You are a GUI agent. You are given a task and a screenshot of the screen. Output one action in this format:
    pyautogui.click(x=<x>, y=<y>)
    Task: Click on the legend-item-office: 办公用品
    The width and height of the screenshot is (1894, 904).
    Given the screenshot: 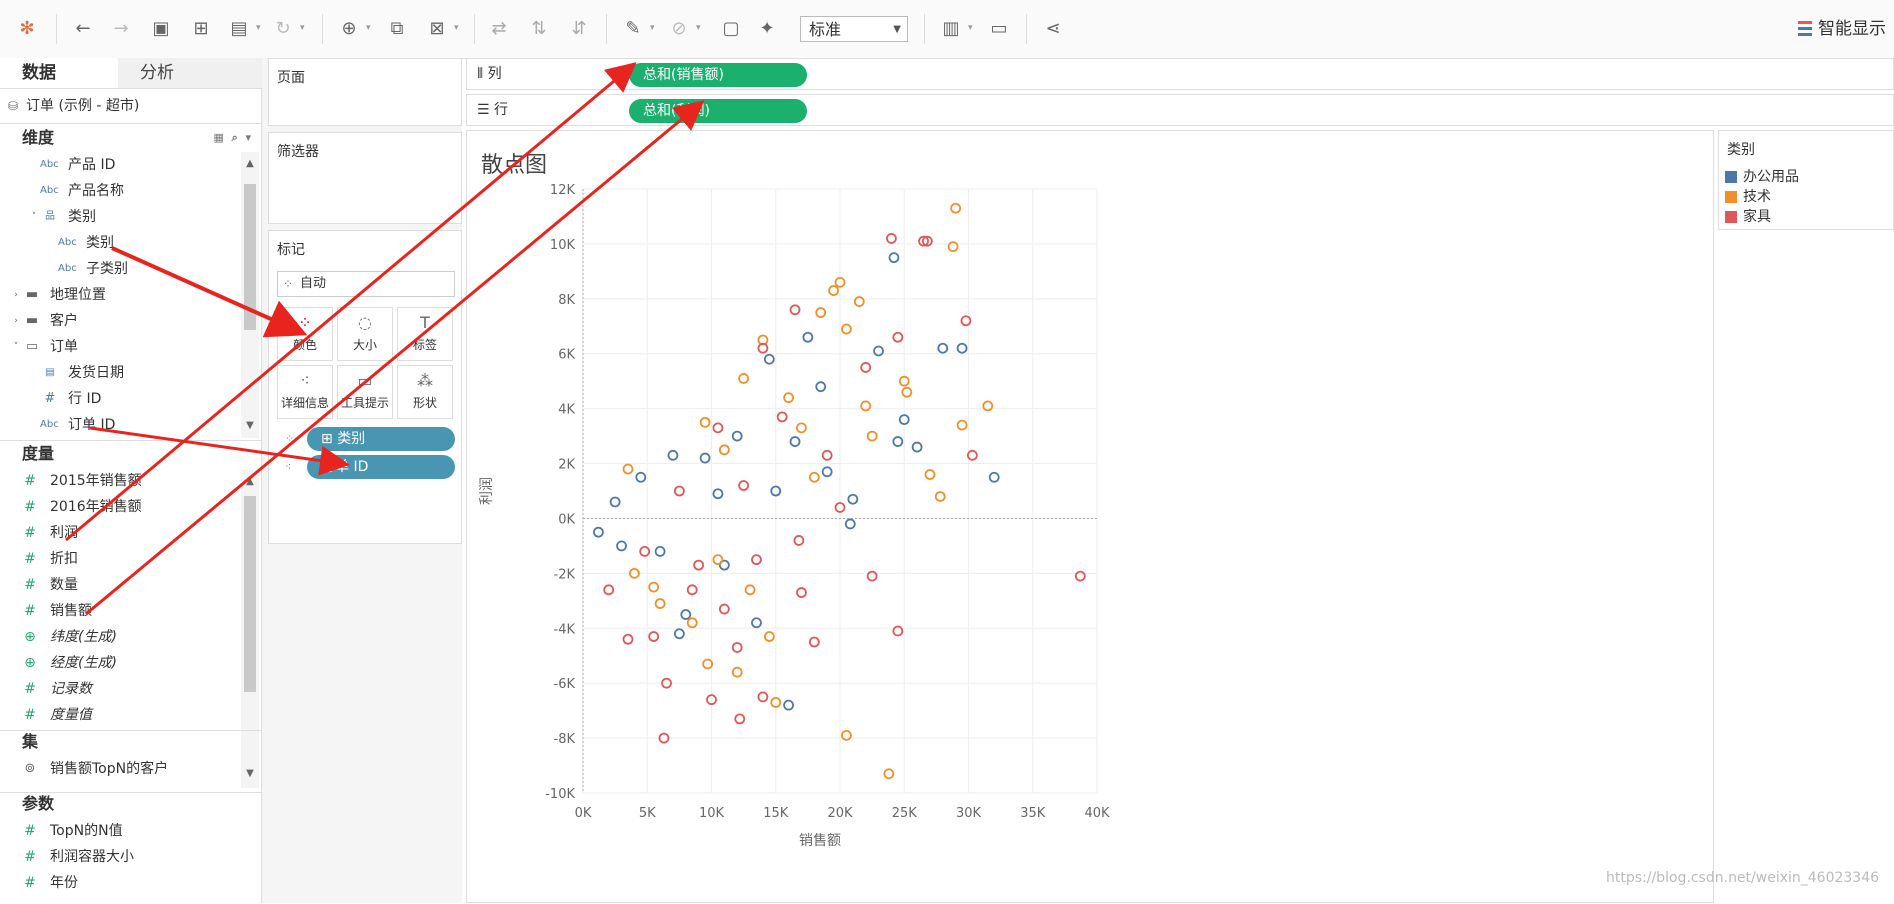 What is the action you would take?
    pyautogui.click(x=1762, y=177)
    